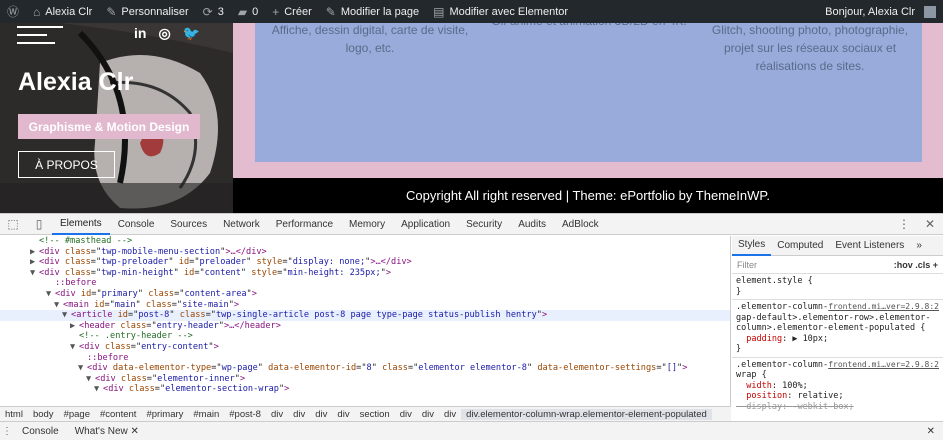 The height and width of the screenshot is (440, 943). Describe the element at coordinates (241, 224) in the screenshot. I see `tab-network: Network` at that location.